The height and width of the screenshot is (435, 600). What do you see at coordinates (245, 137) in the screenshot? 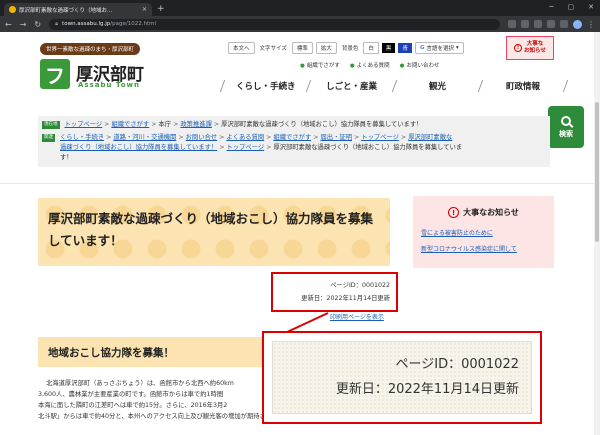
I see `breadcrumb-link: よくある質問` at bounding box center [245, 137].